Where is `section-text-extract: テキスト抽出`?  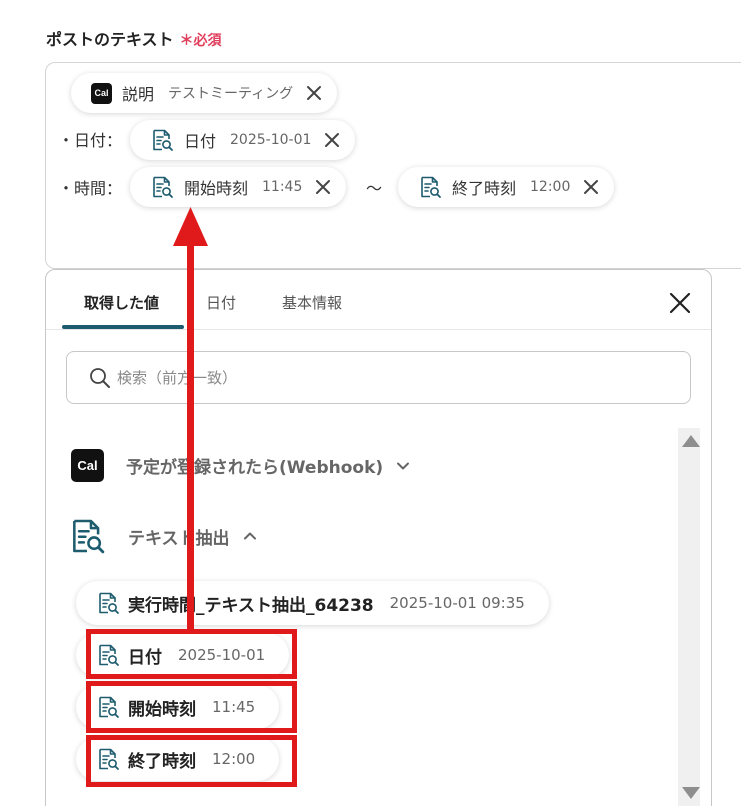 section-text-extract: テキスト抽出 is located at coordinates (163, 536).